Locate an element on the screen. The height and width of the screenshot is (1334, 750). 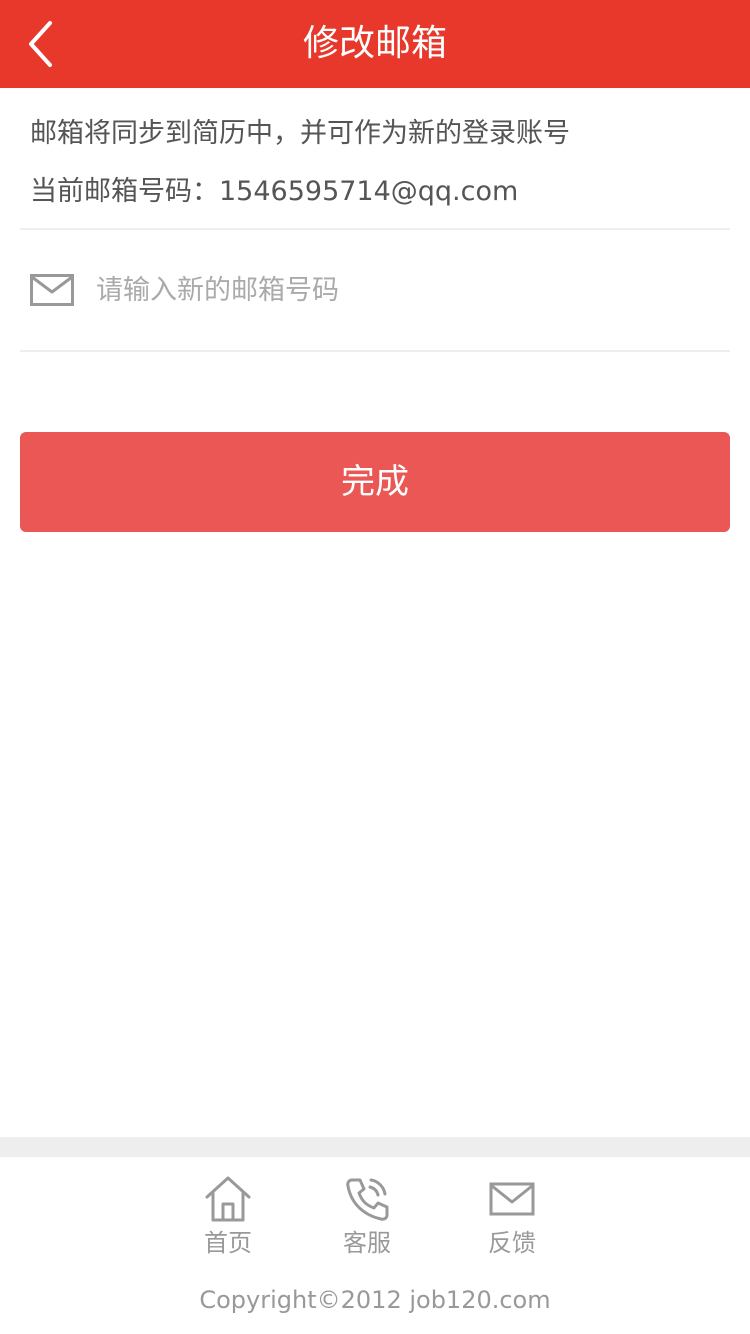
page-title: 修改邮箱 is located at coordinates (374, 43).